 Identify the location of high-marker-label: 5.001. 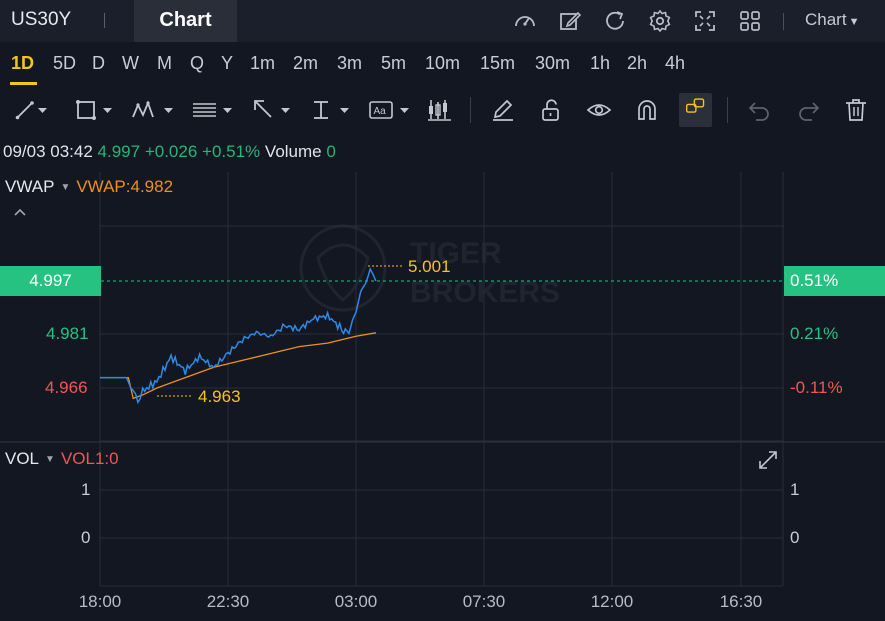
(429, 266).